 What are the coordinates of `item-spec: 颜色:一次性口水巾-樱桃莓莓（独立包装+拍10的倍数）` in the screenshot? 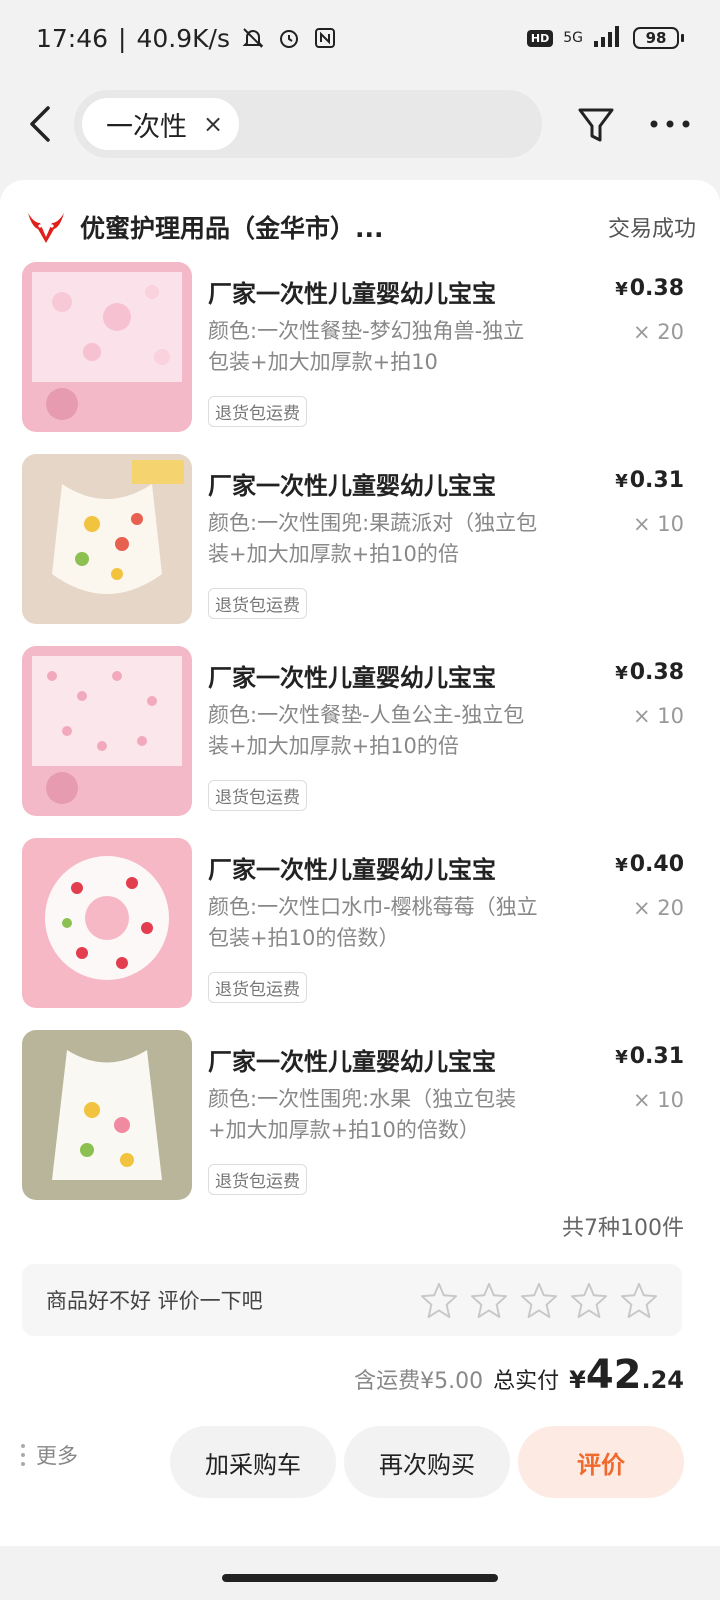 It's located at (373, 922).